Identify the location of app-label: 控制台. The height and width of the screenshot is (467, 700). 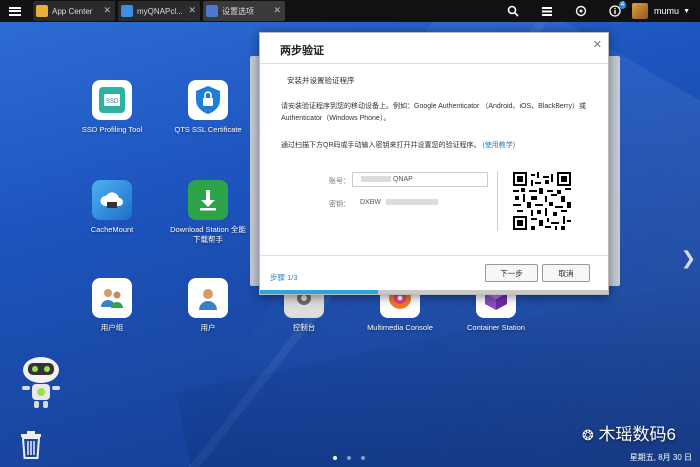
(304, 327).